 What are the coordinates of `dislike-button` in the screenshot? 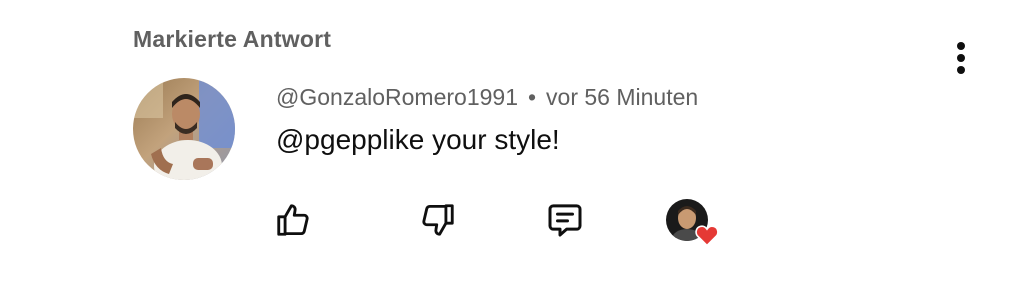 It's located at (438, 220).